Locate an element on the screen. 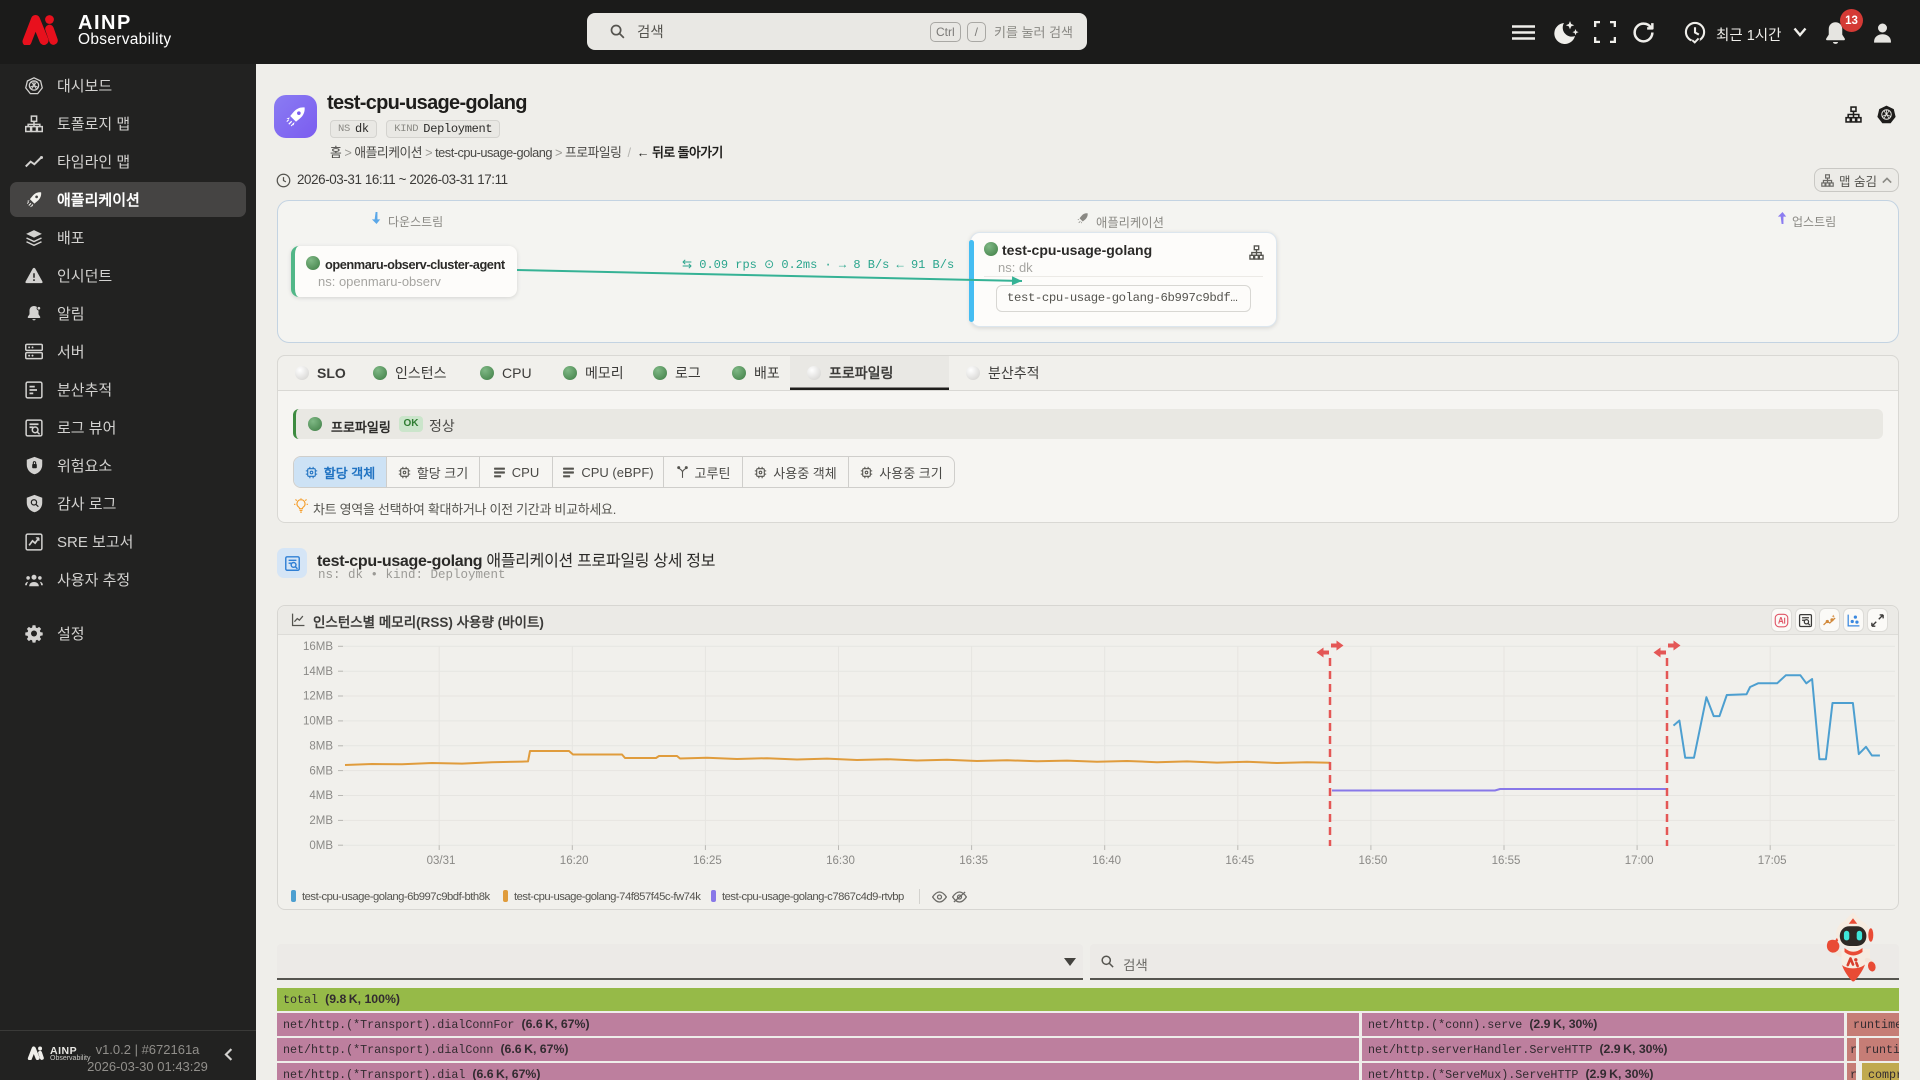 This screenshot has width=1920, height=1080. svg-text: 4MB is located at coordinates (321, 796).